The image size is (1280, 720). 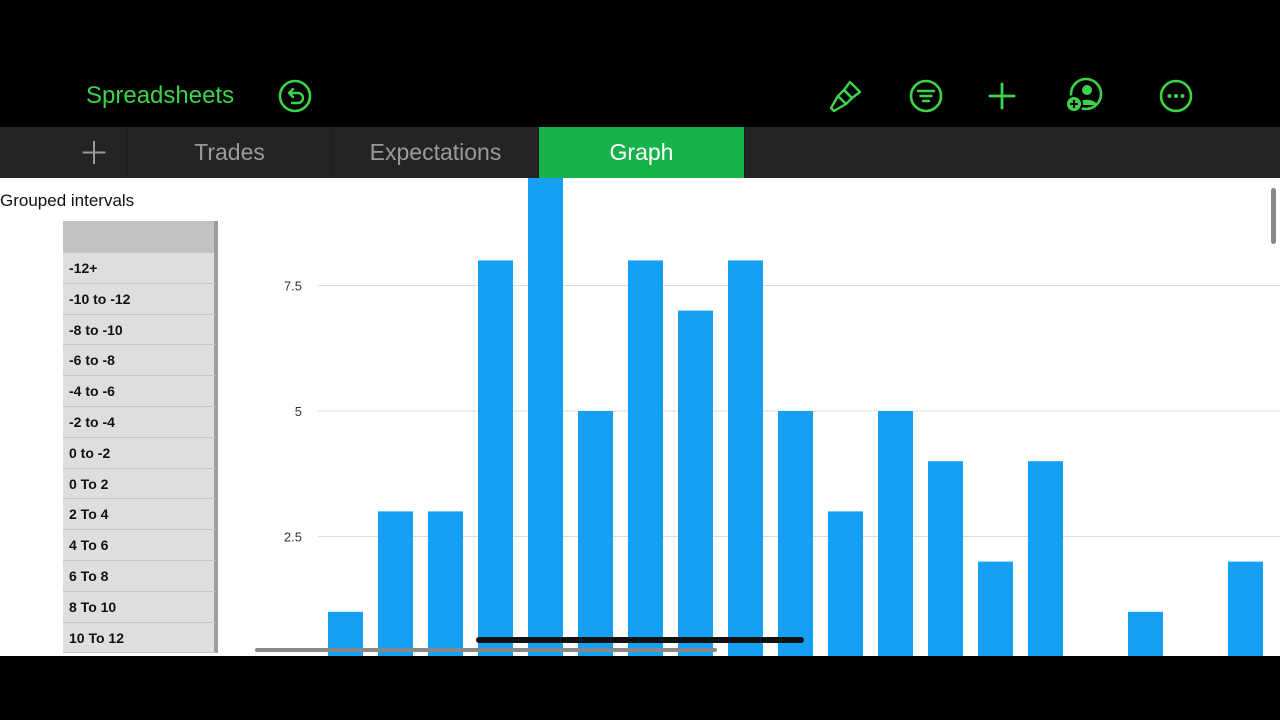 What do you see at coordinates (926, 96) in the screenshot?
I see `format-list-icon` at bounding box center [926, 96].